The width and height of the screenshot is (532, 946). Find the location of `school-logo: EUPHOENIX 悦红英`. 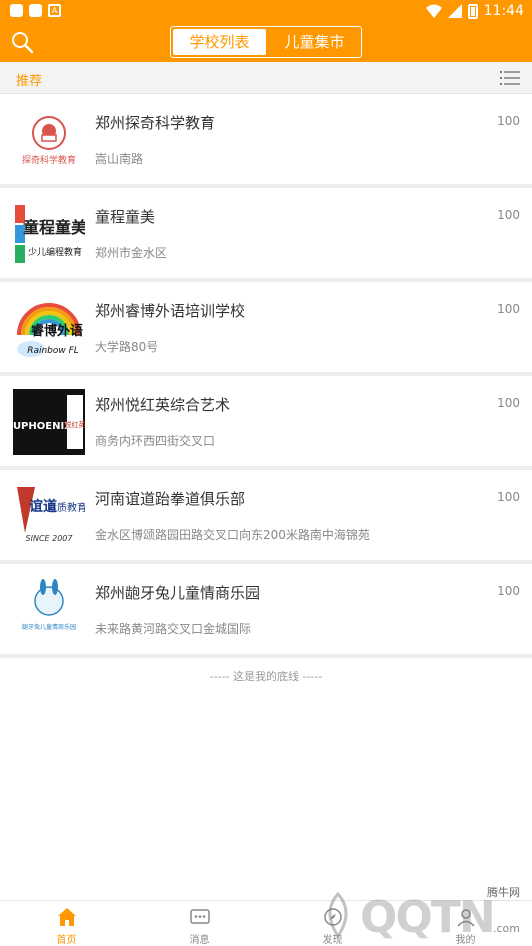

school-logo: EUPHOENIX 悦红英 is located at coordinates (49, 422).